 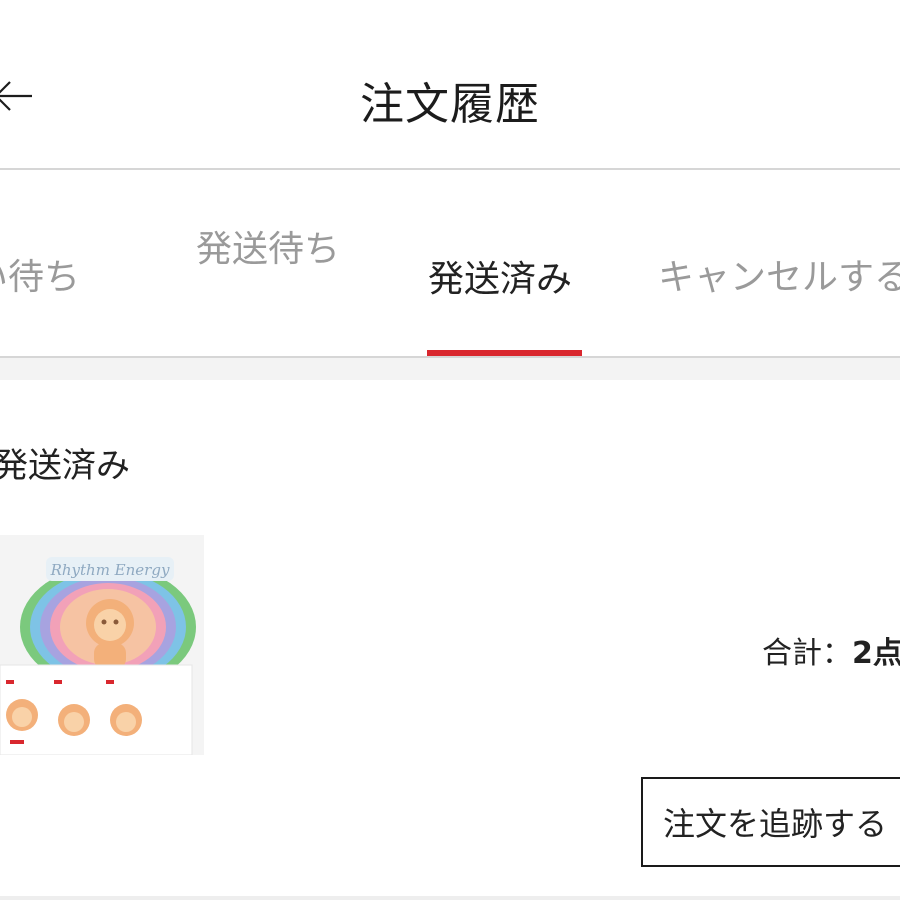 What do you see at coordinates (770, 822) in the screenshot?
I see `track-order-button: 注文を追跡する` at bounding box center [770, 822].